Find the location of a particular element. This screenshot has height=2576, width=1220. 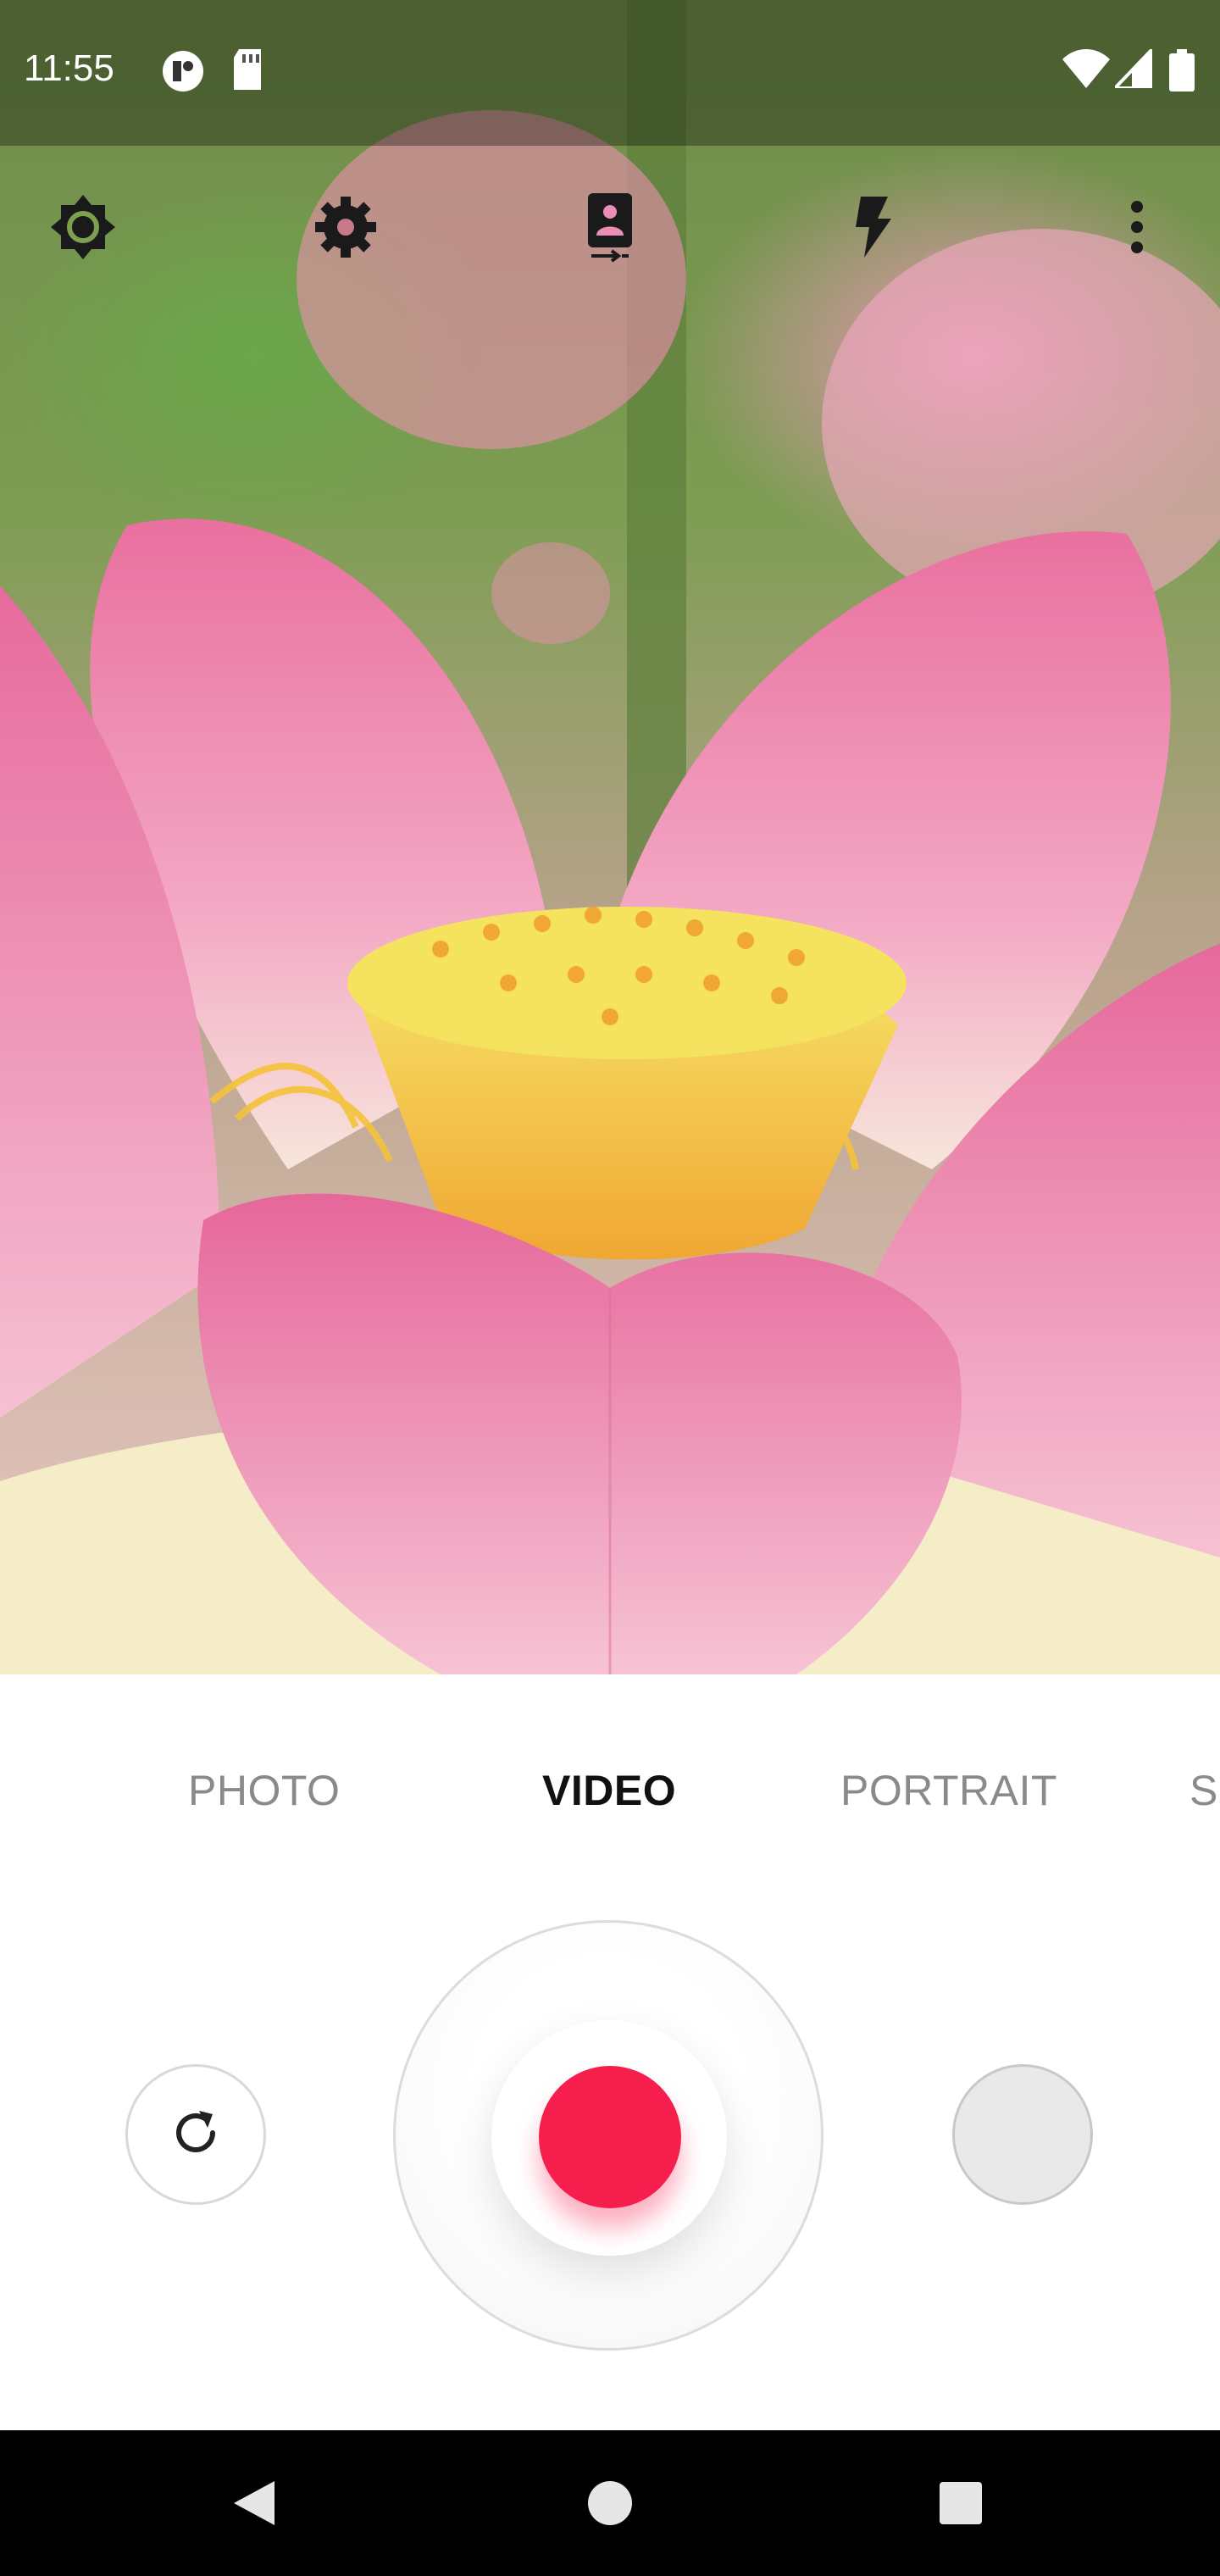

sd-card-icon is located at coordinates (247, 71).